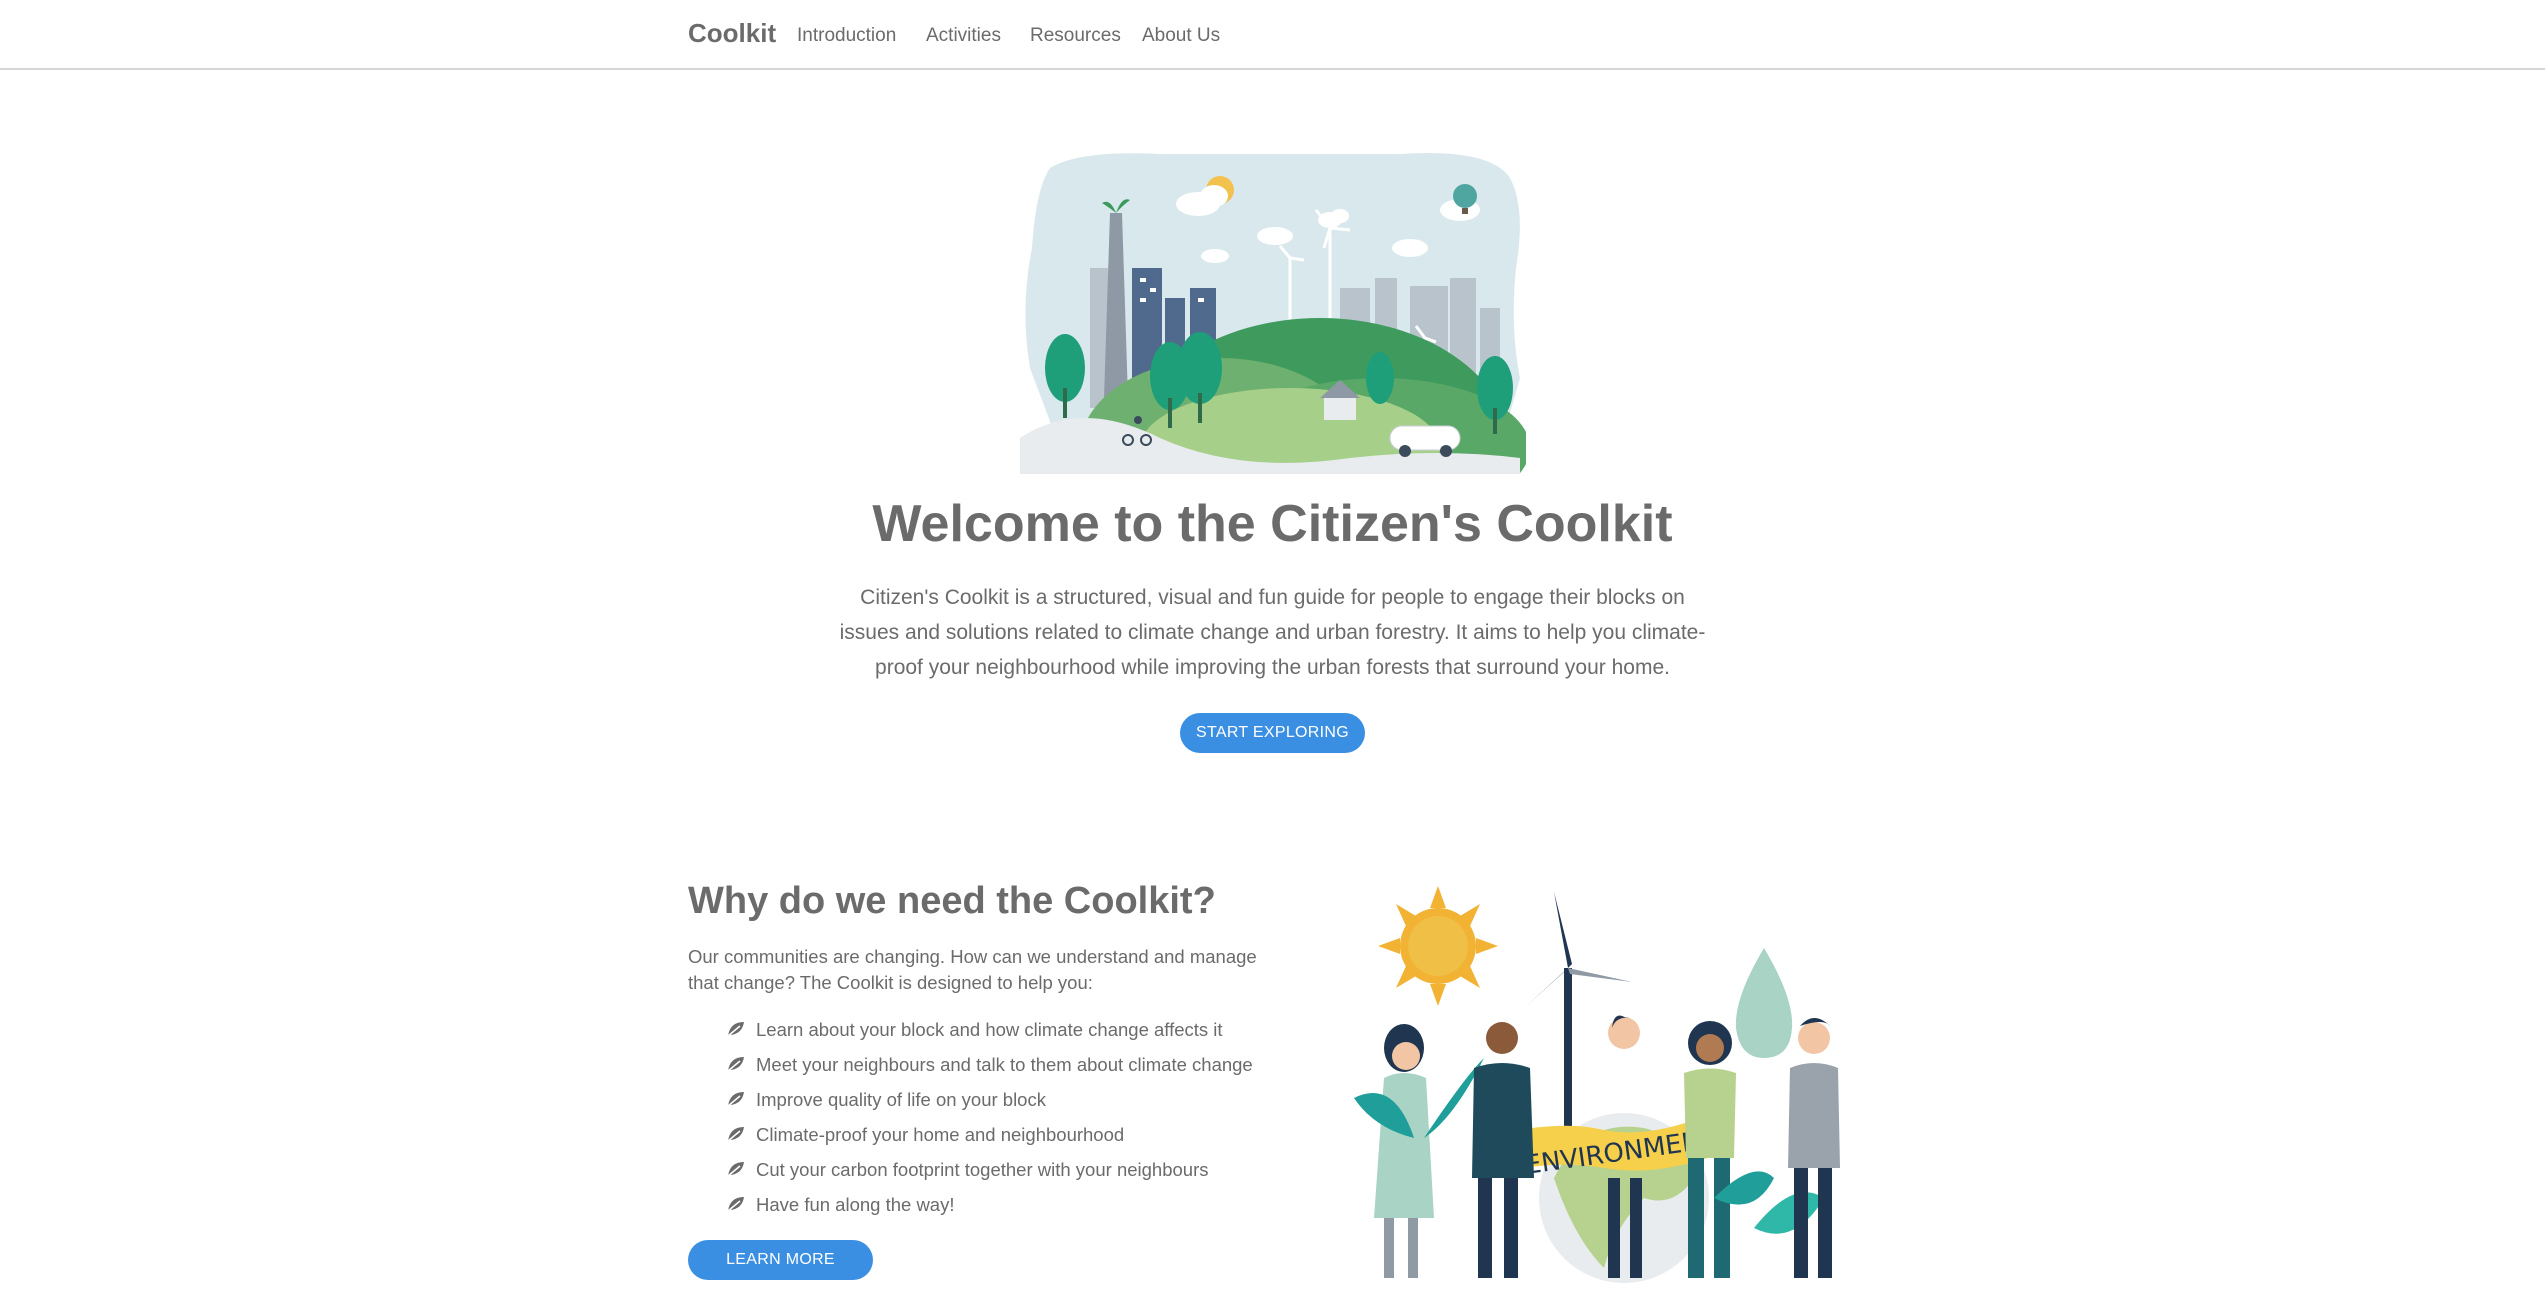 The height and width of the screenshot is (1299, 2545). Describe the element at coordinates (780, 1260) in the screenshot. I see `learn-more-button: LEARN MORE` at that location.